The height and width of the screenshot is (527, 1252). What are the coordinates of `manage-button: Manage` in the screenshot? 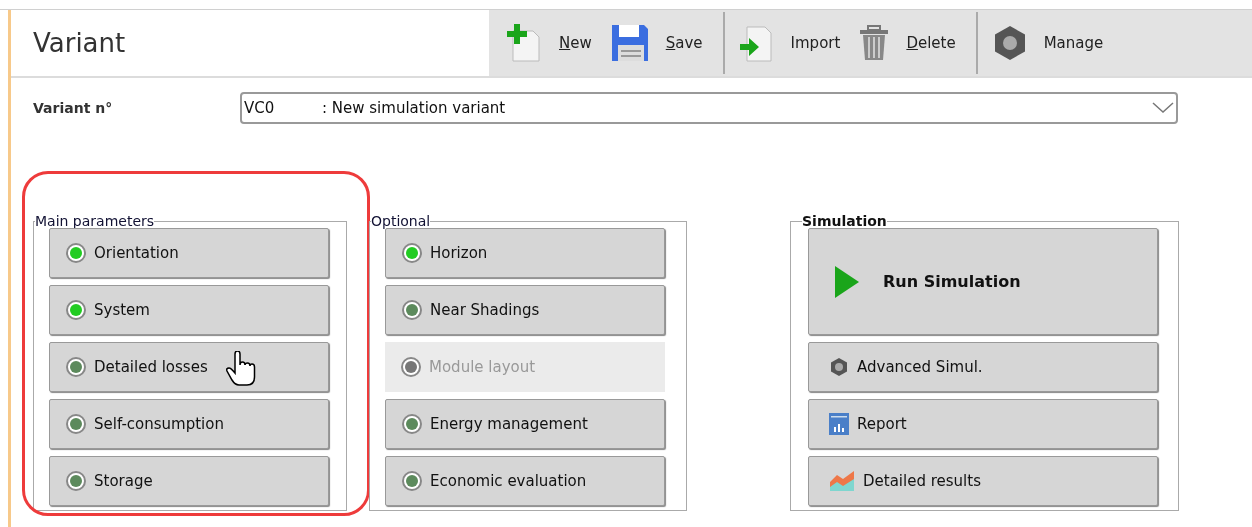 It's located at (1047, 43).